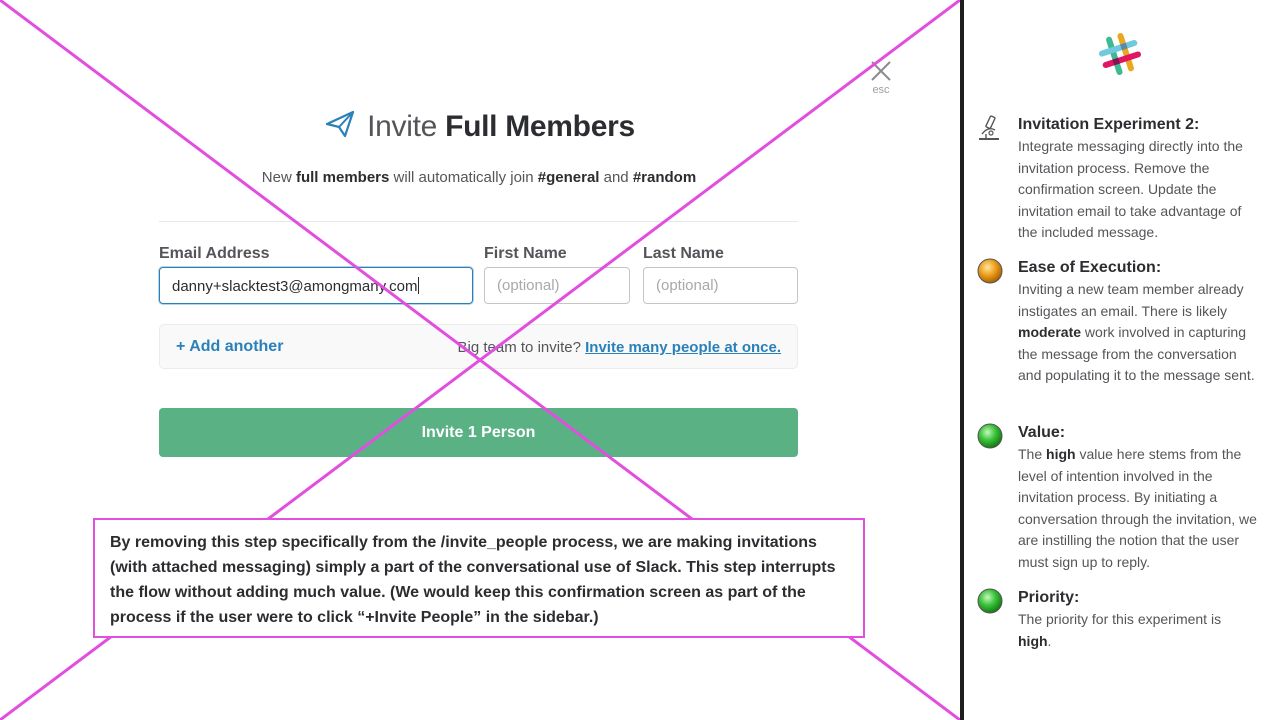 The height and width of the screenshot is (720, 1280). What do you see at coordinates (687, 285) in the screenshot?
I see `last-name-placeholder: (optional)` at bounding box center [687, 285].